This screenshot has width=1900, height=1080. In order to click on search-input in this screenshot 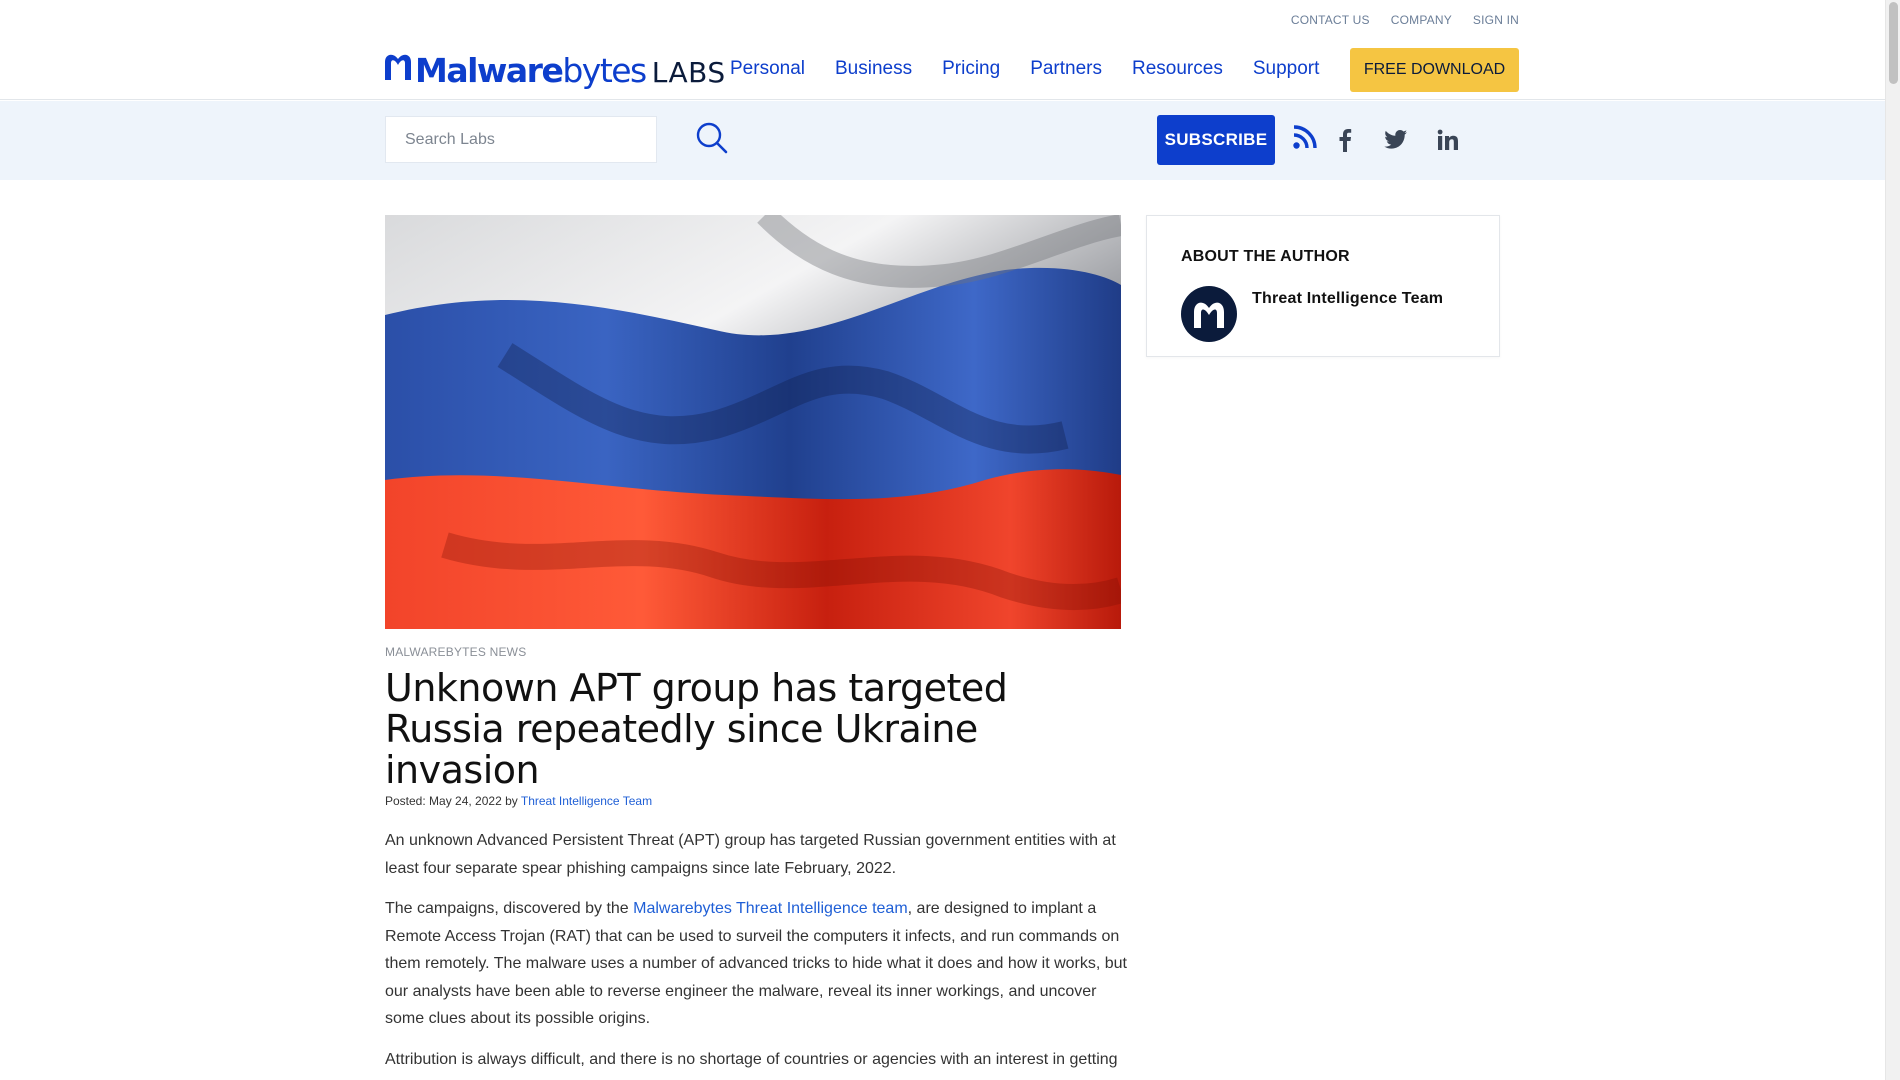, I will do `click(521, 139)`.